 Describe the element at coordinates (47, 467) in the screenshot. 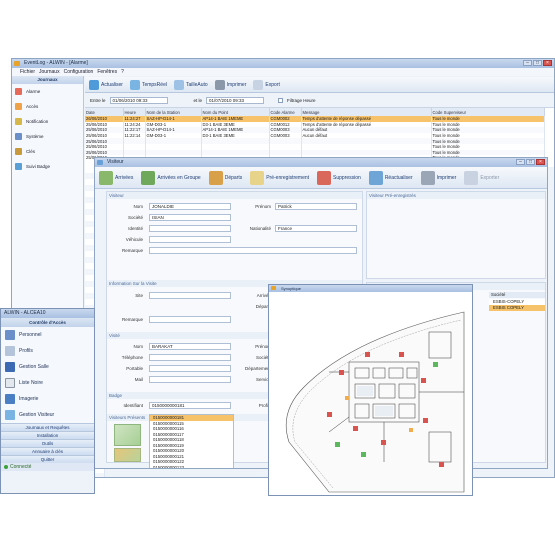

I see `status-bar: Connecté` at that location.